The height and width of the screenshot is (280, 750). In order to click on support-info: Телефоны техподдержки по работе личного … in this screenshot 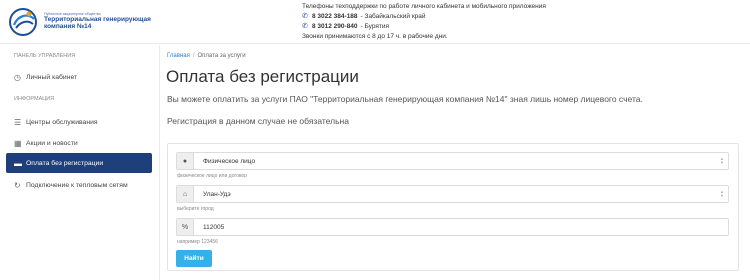, I will do `click(424, 22)`.